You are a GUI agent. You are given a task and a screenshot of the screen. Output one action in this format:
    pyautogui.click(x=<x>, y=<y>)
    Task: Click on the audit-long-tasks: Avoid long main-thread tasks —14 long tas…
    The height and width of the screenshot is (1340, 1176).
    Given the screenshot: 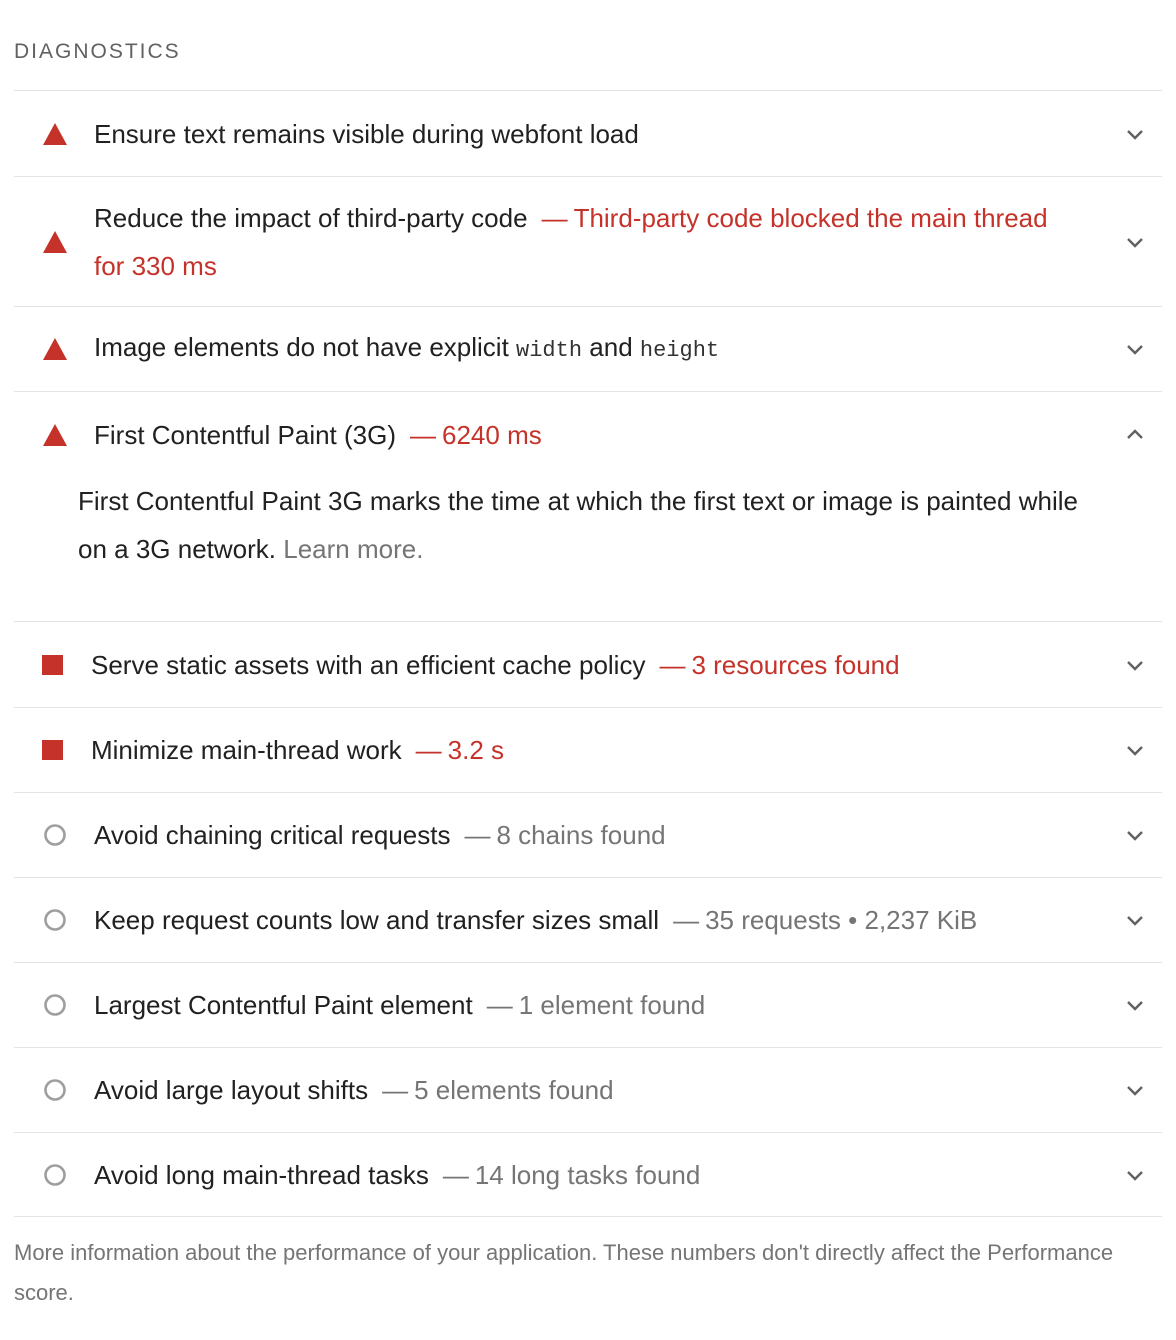 What is the action you would take?
    pyautogui.click(x=588, y=1174)
    